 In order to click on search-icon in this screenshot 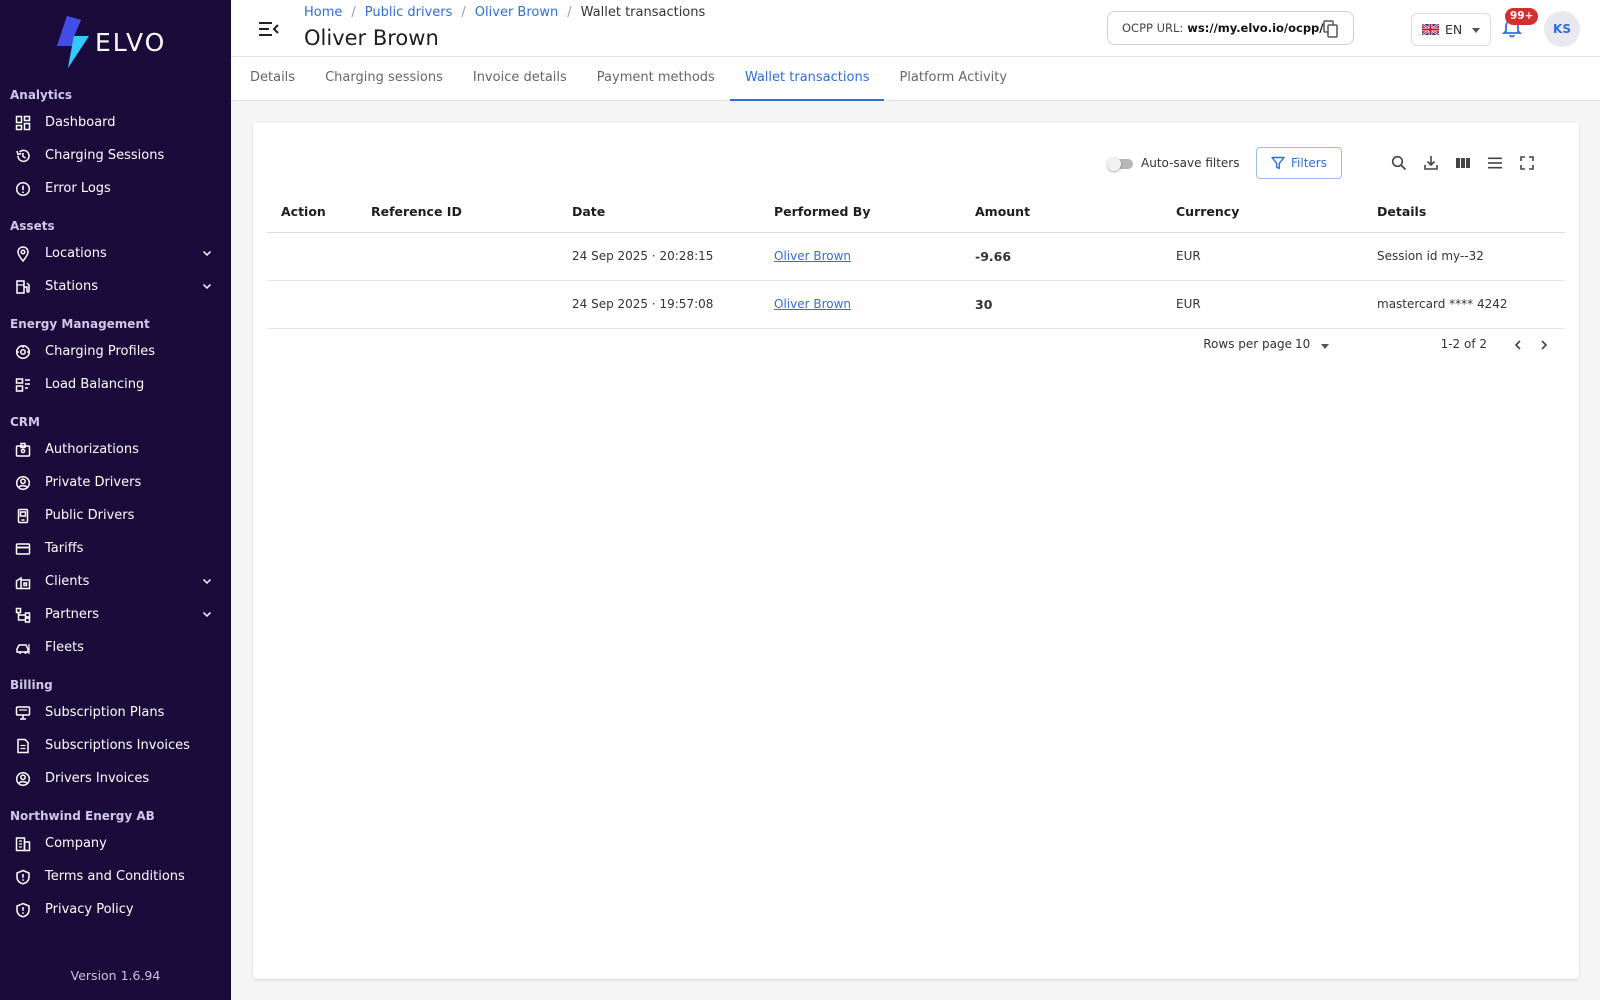, I will do `click(1399, 163)`.